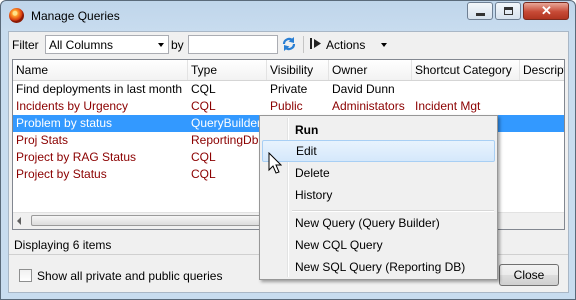 This screenshot has height=300, width=576. I want to click on cell-type: ReportingDb, so click(225, 140).